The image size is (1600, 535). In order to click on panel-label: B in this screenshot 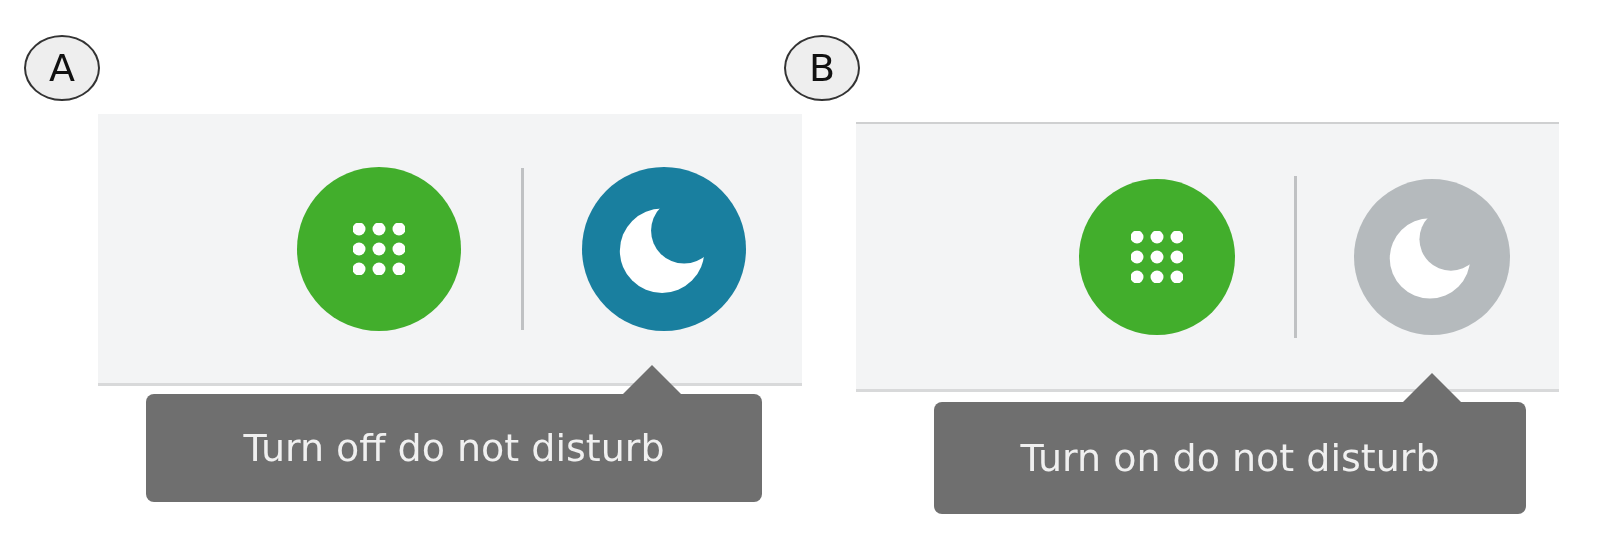, I will do `click(822, 68)`.